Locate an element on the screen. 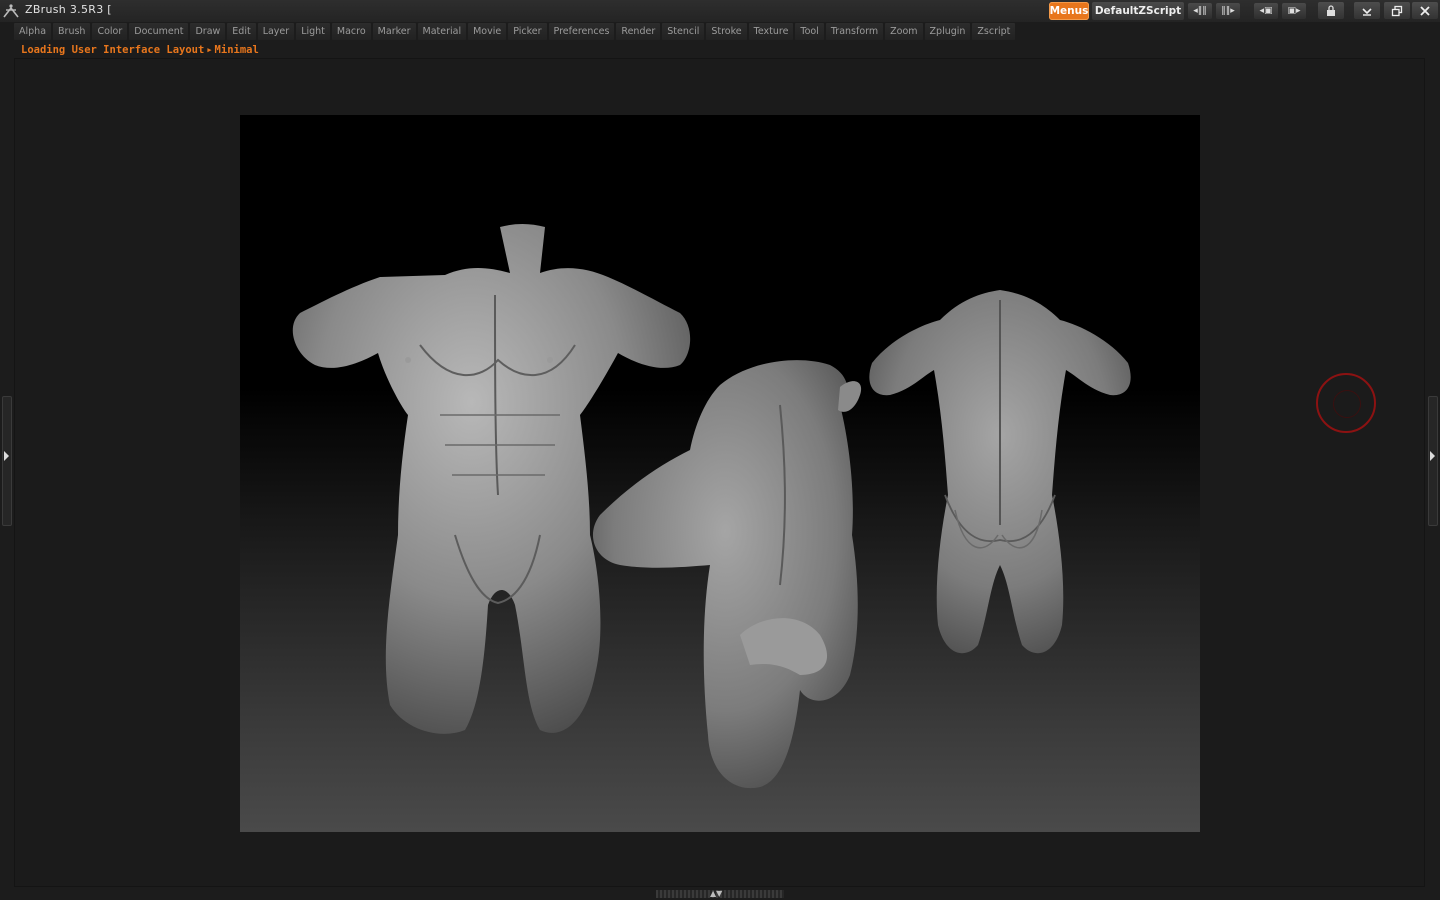 The height and width of the screenshot is (900, 1440). menu-item-picker: Picker is located at coordinates (527, 31).